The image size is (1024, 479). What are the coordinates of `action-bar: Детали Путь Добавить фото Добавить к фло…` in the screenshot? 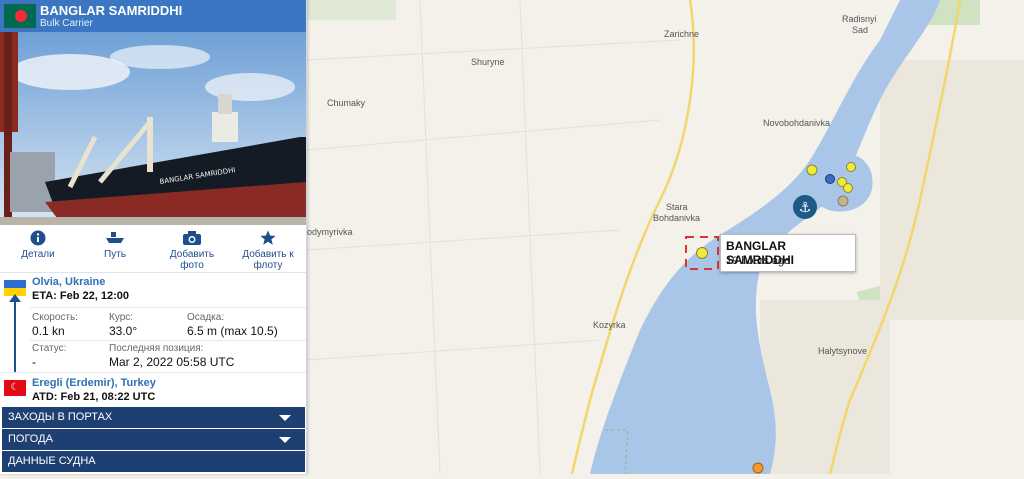 It's located at (153, 249).